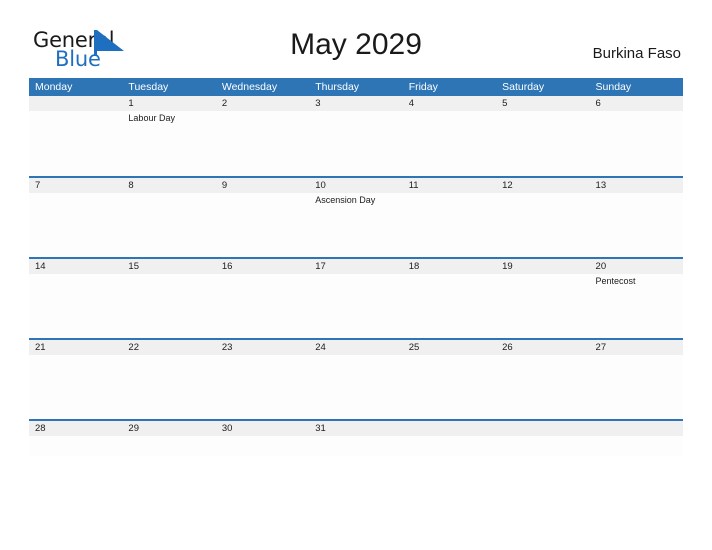  What do you see at coordinates (542, 103) in the screenshot?
I see `day-number: 5` at bounding box center [542, 103].